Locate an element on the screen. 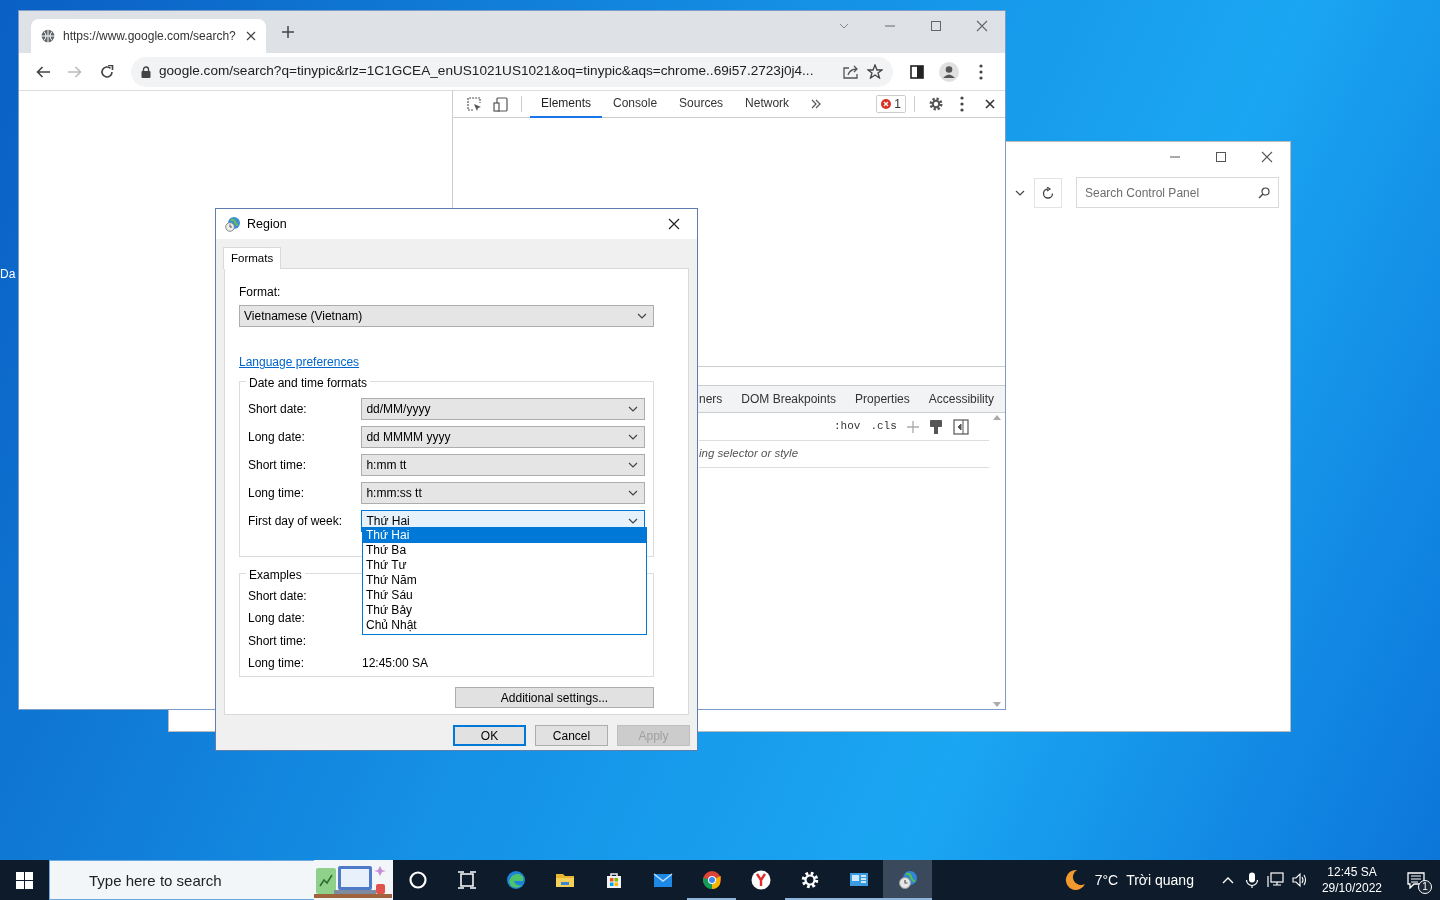 This screenshot has height=900, width=1440. dialog-title: Region is located at coordinates (267, 224).